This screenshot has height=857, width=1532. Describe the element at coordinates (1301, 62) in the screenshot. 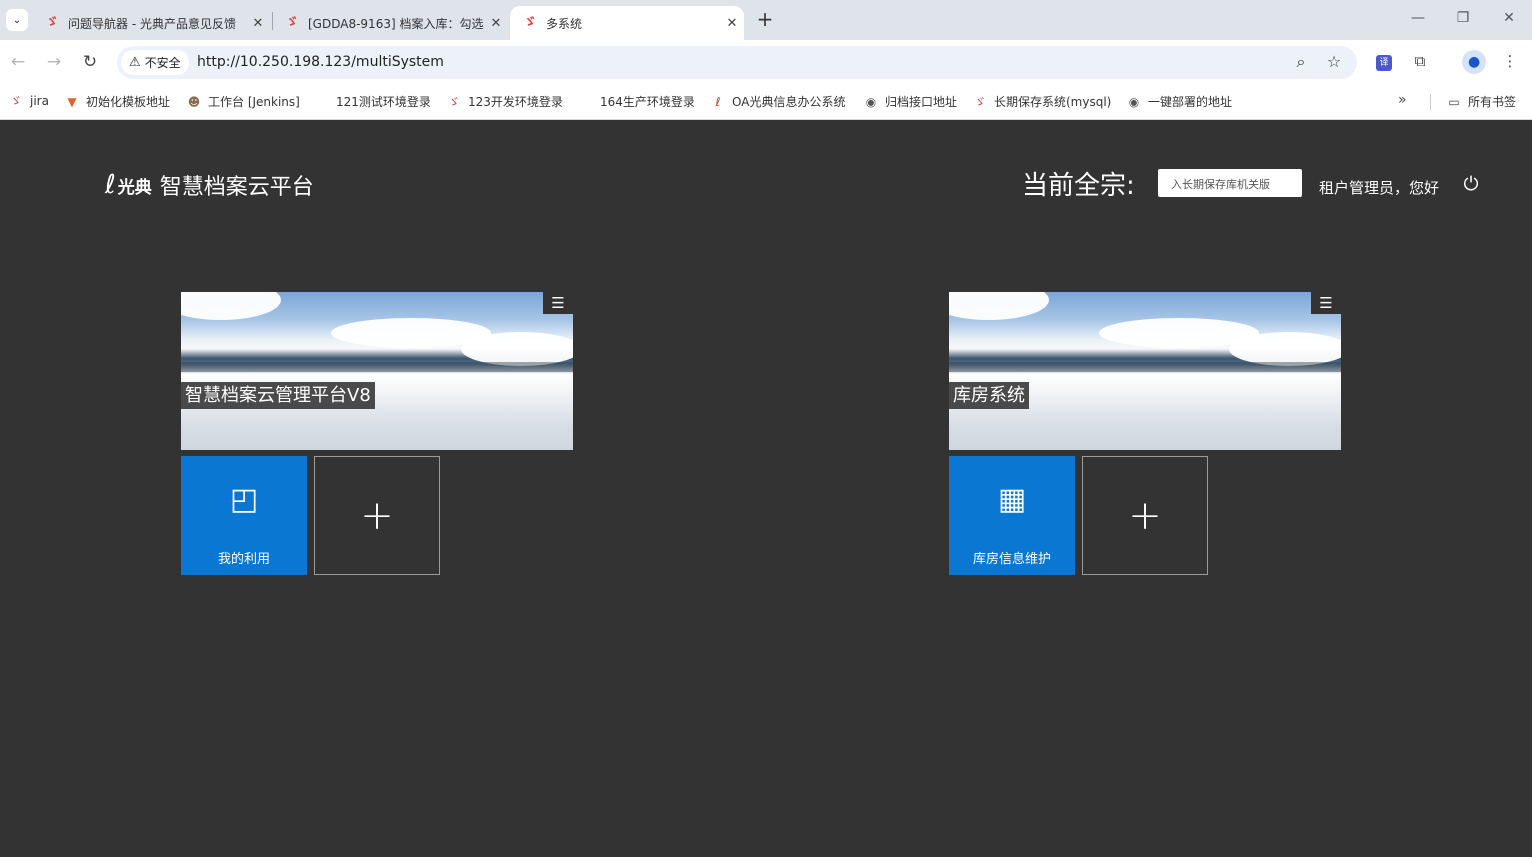

I see `zoom-magnifier-icon: ⌕` at that location.